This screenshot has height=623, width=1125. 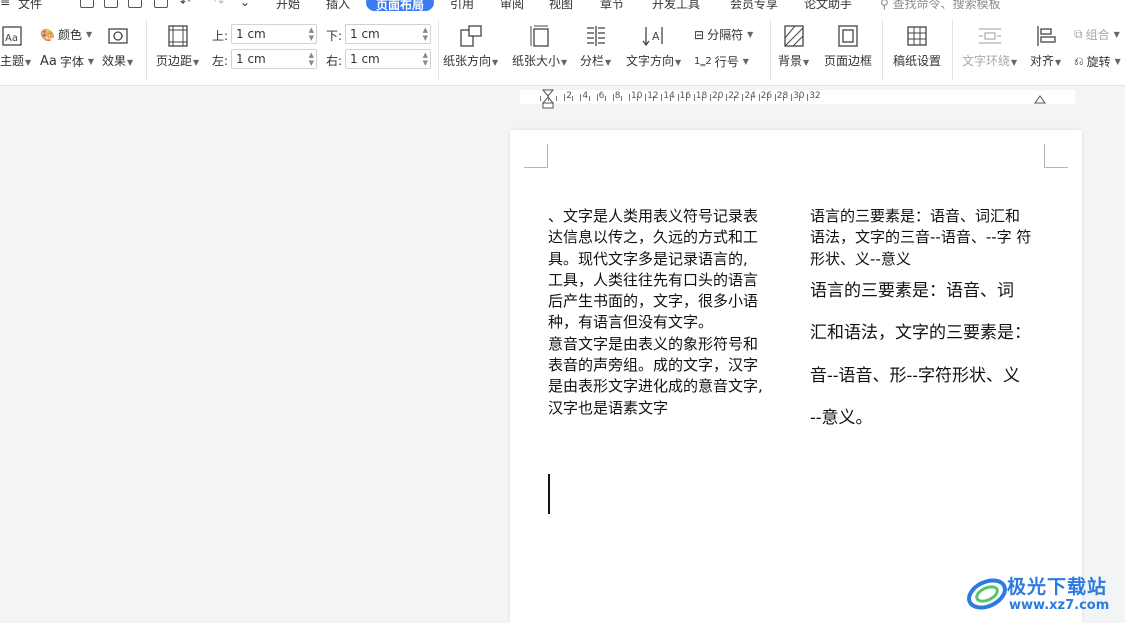 What do you see at coordinates (12, 61) in the screenshot?
I see `theme-label: 主题` at bounding box center [12, 61].